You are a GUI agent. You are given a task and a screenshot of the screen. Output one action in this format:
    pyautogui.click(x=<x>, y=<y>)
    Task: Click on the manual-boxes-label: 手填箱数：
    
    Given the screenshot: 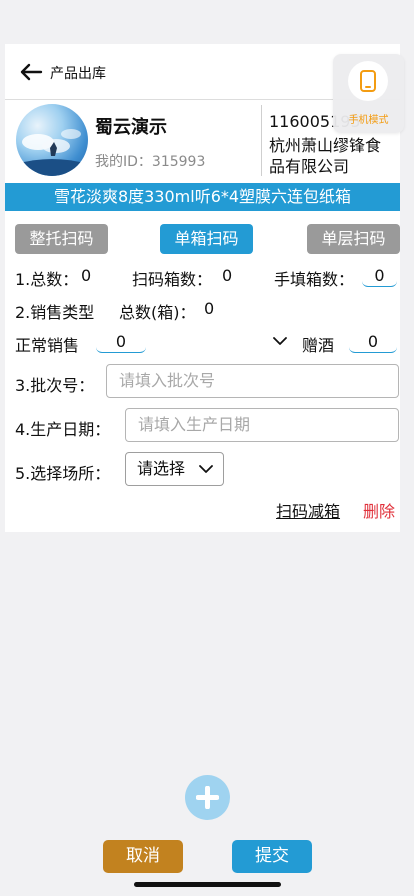 What is the action you would take?
    pyautogui.click(x=314, y=279)
    